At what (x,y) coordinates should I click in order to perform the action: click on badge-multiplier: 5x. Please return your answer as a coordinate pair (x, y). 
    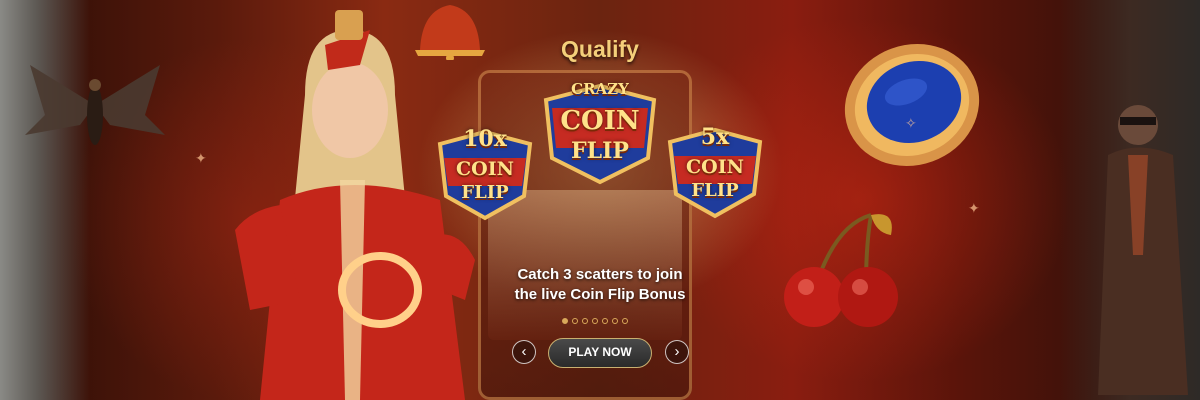
    Looking at the image, I should click on (715, 137).